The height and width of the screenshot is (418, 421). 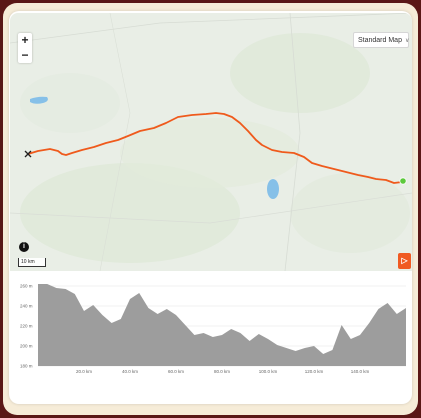 I want to click on x-tick-label: 20.0 km, so click(x=84, y=371).